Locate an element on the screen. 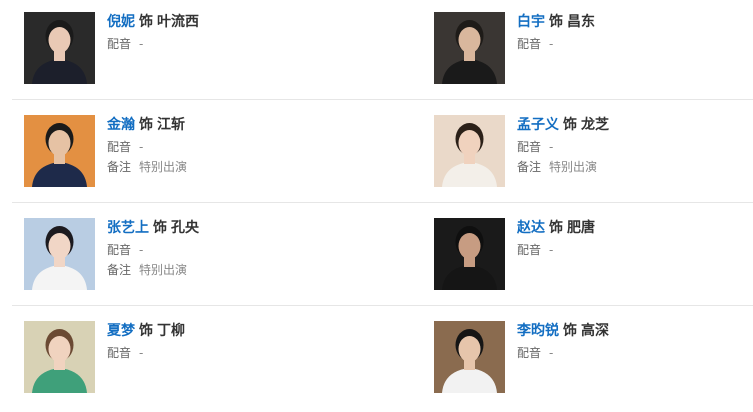  cast-info: 白宇饰昌东 配音 - is located at coordinates (632, 32).